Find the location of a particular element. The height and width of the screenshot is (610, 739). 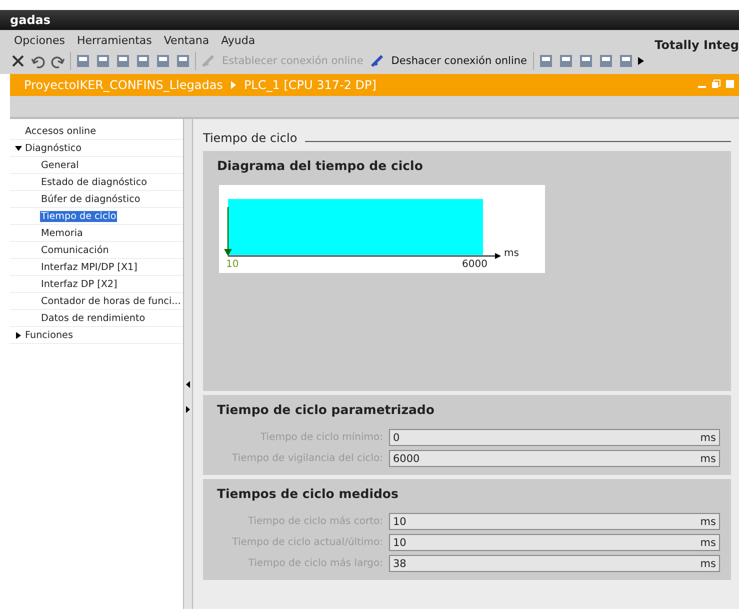

value-field: 38 ms is located at coordinates (554, 563).